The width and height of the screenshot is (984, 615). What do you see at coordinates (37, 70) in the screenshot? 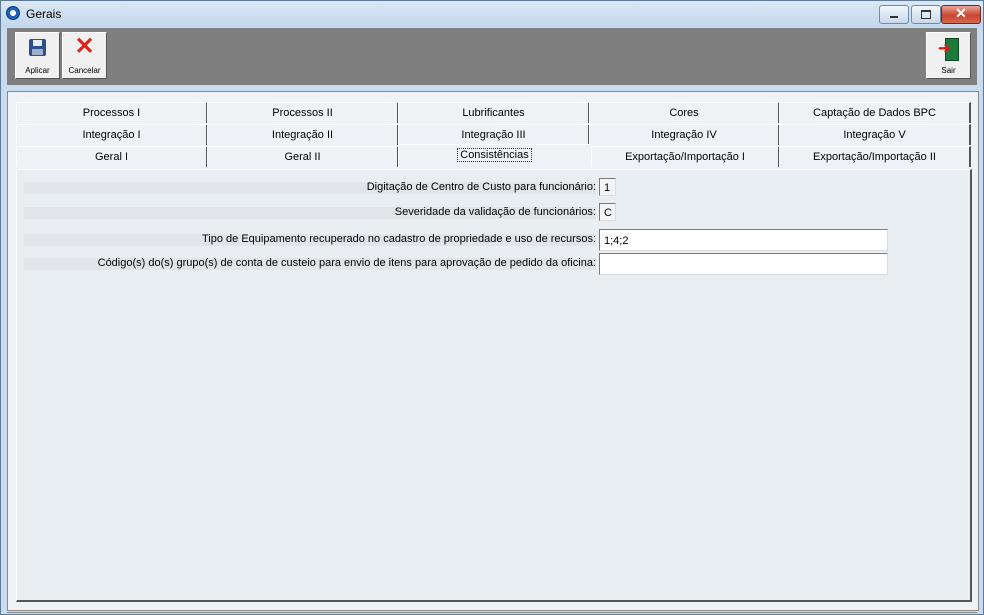
I see `apply-label: Aplicar` at bounding box center [37, 70].